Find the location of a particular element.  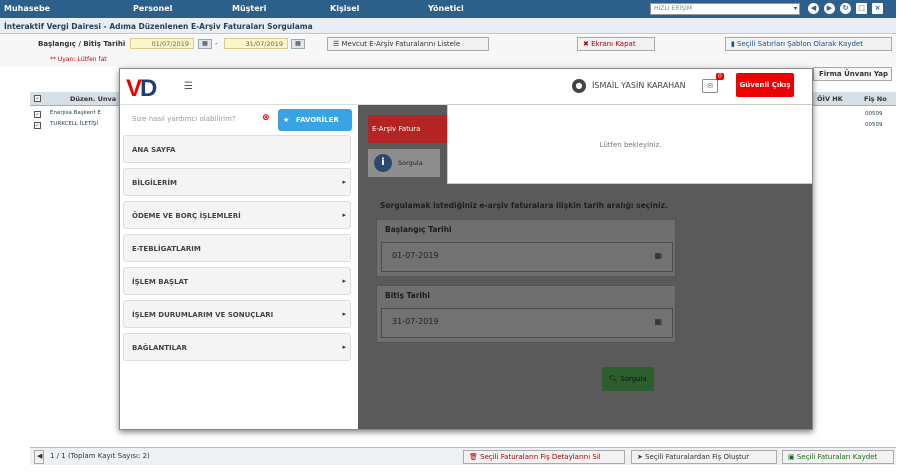

start-date-value: 01-07-2019 is located at coordinates (415, 255).